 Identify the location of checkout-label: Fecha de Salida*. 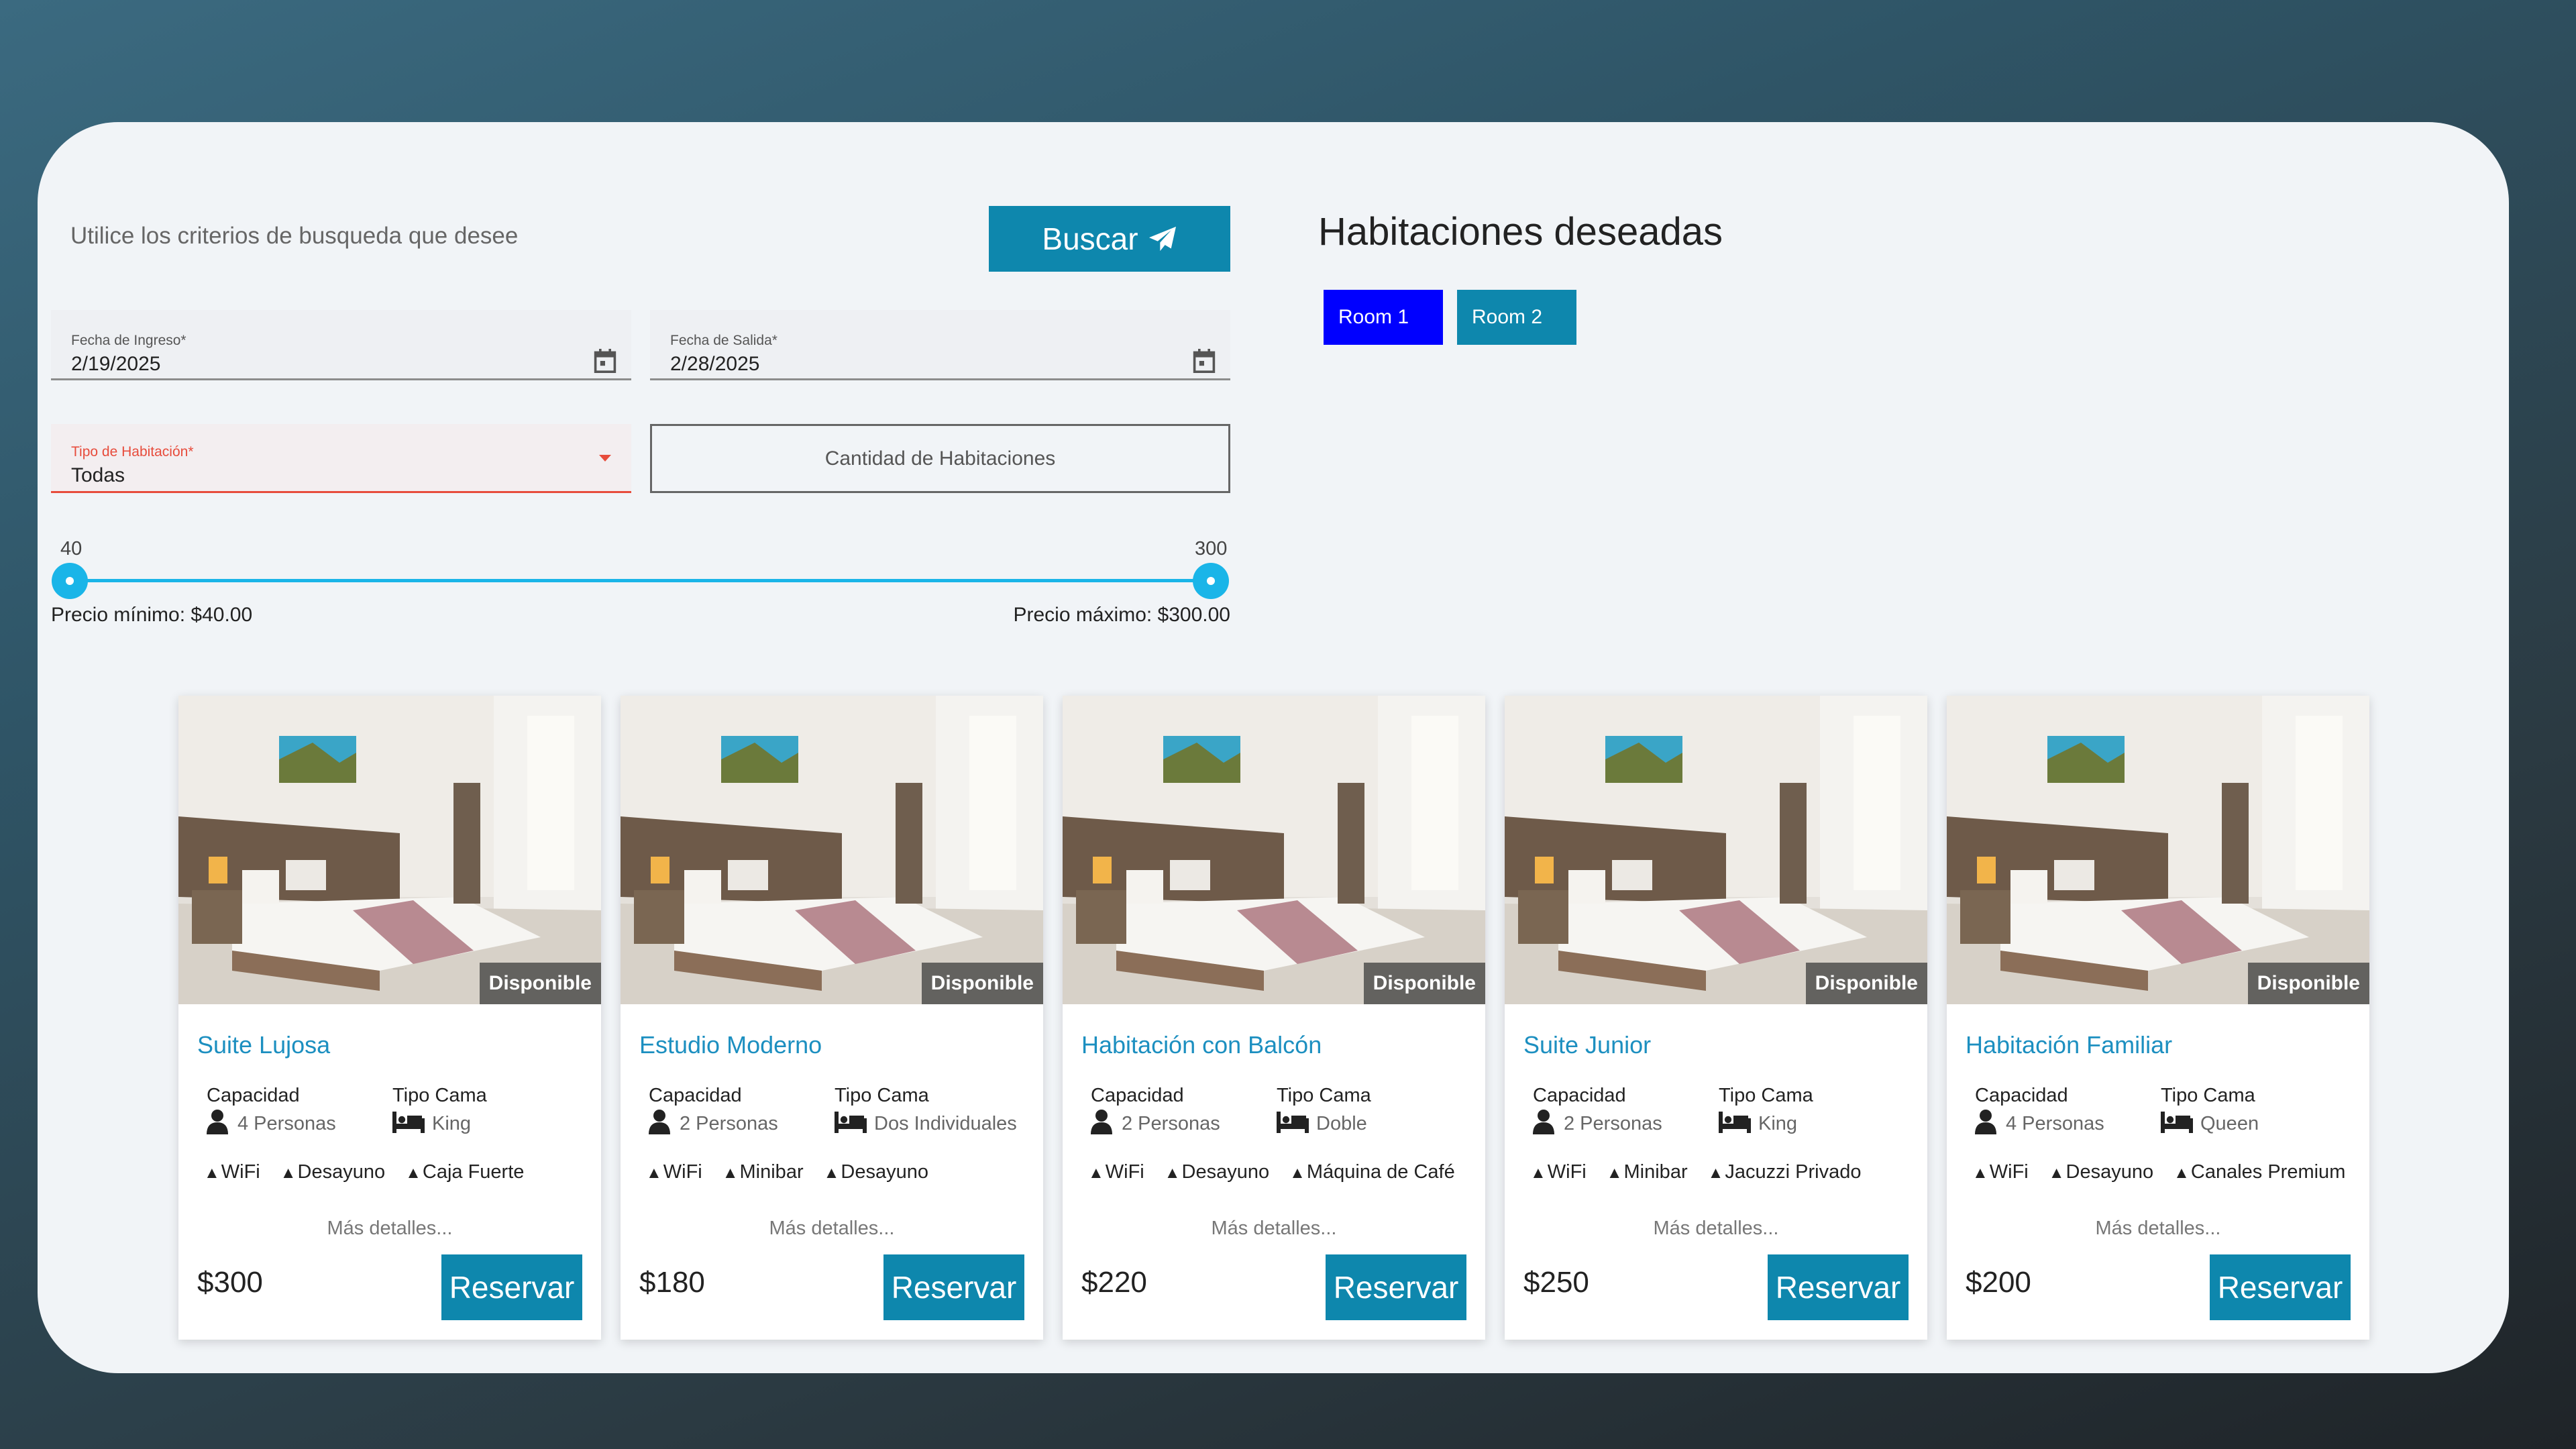
(723, 340).